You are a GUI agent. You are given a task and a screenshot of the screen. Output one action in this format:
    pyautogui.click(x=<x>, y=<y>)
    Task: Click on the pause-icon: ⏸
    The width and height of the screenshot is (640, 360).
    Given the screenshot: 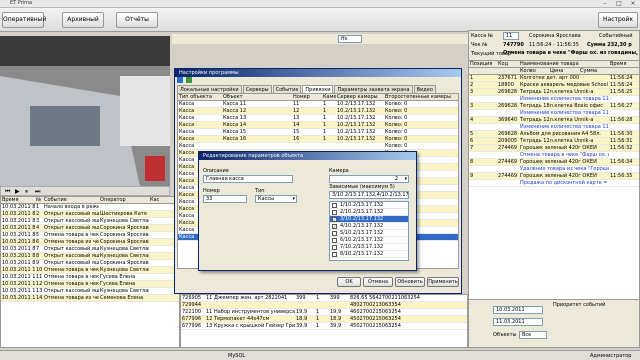 What is the action you would take?
    pyautogui.click(x=26, y=192)
    